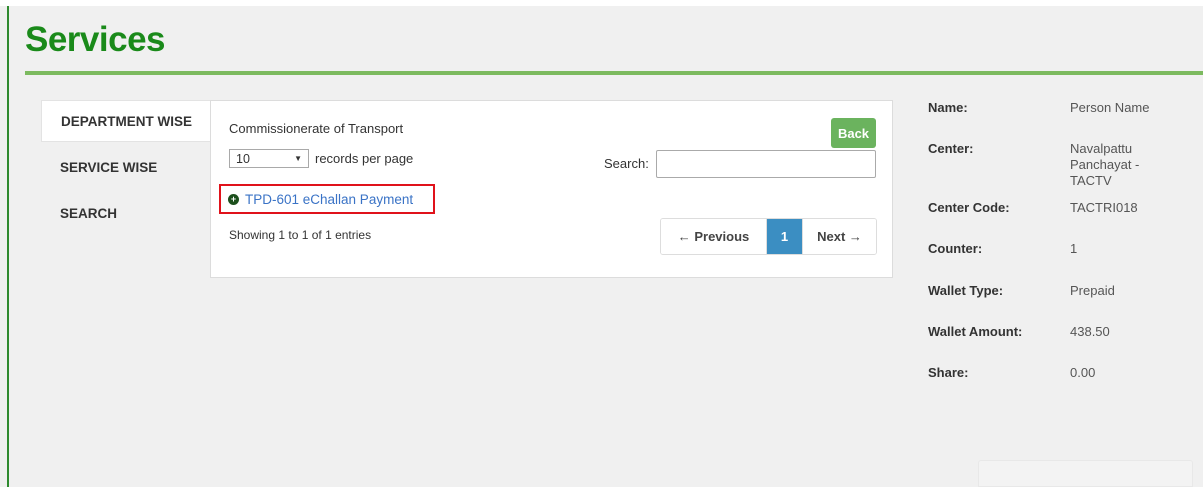  Describe the element at coordinates (95, 39) in the screenshot. I see `page-title: Services` at that location.